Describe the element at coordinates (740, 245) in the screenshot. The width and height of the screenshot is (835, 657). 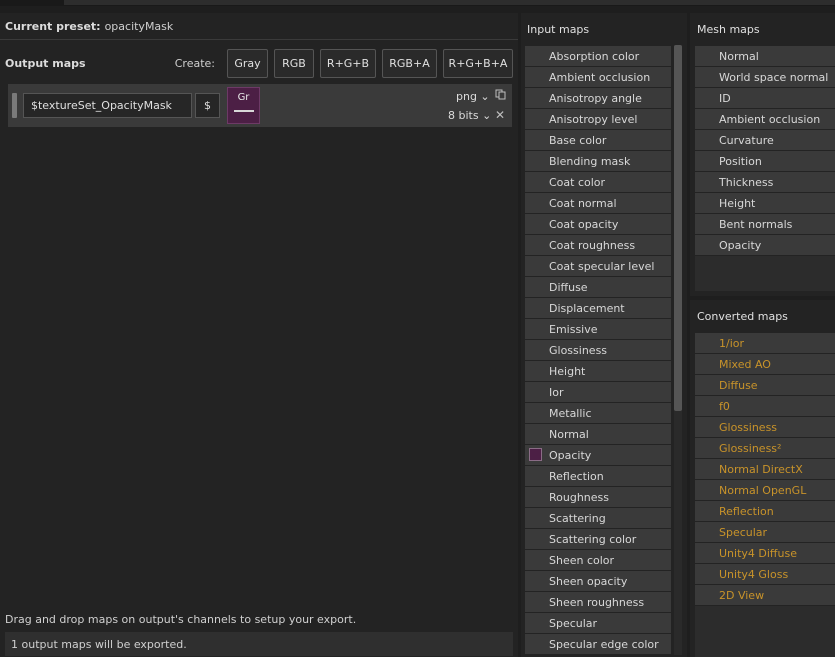
I see `list-item-label: Opacity` at that location.